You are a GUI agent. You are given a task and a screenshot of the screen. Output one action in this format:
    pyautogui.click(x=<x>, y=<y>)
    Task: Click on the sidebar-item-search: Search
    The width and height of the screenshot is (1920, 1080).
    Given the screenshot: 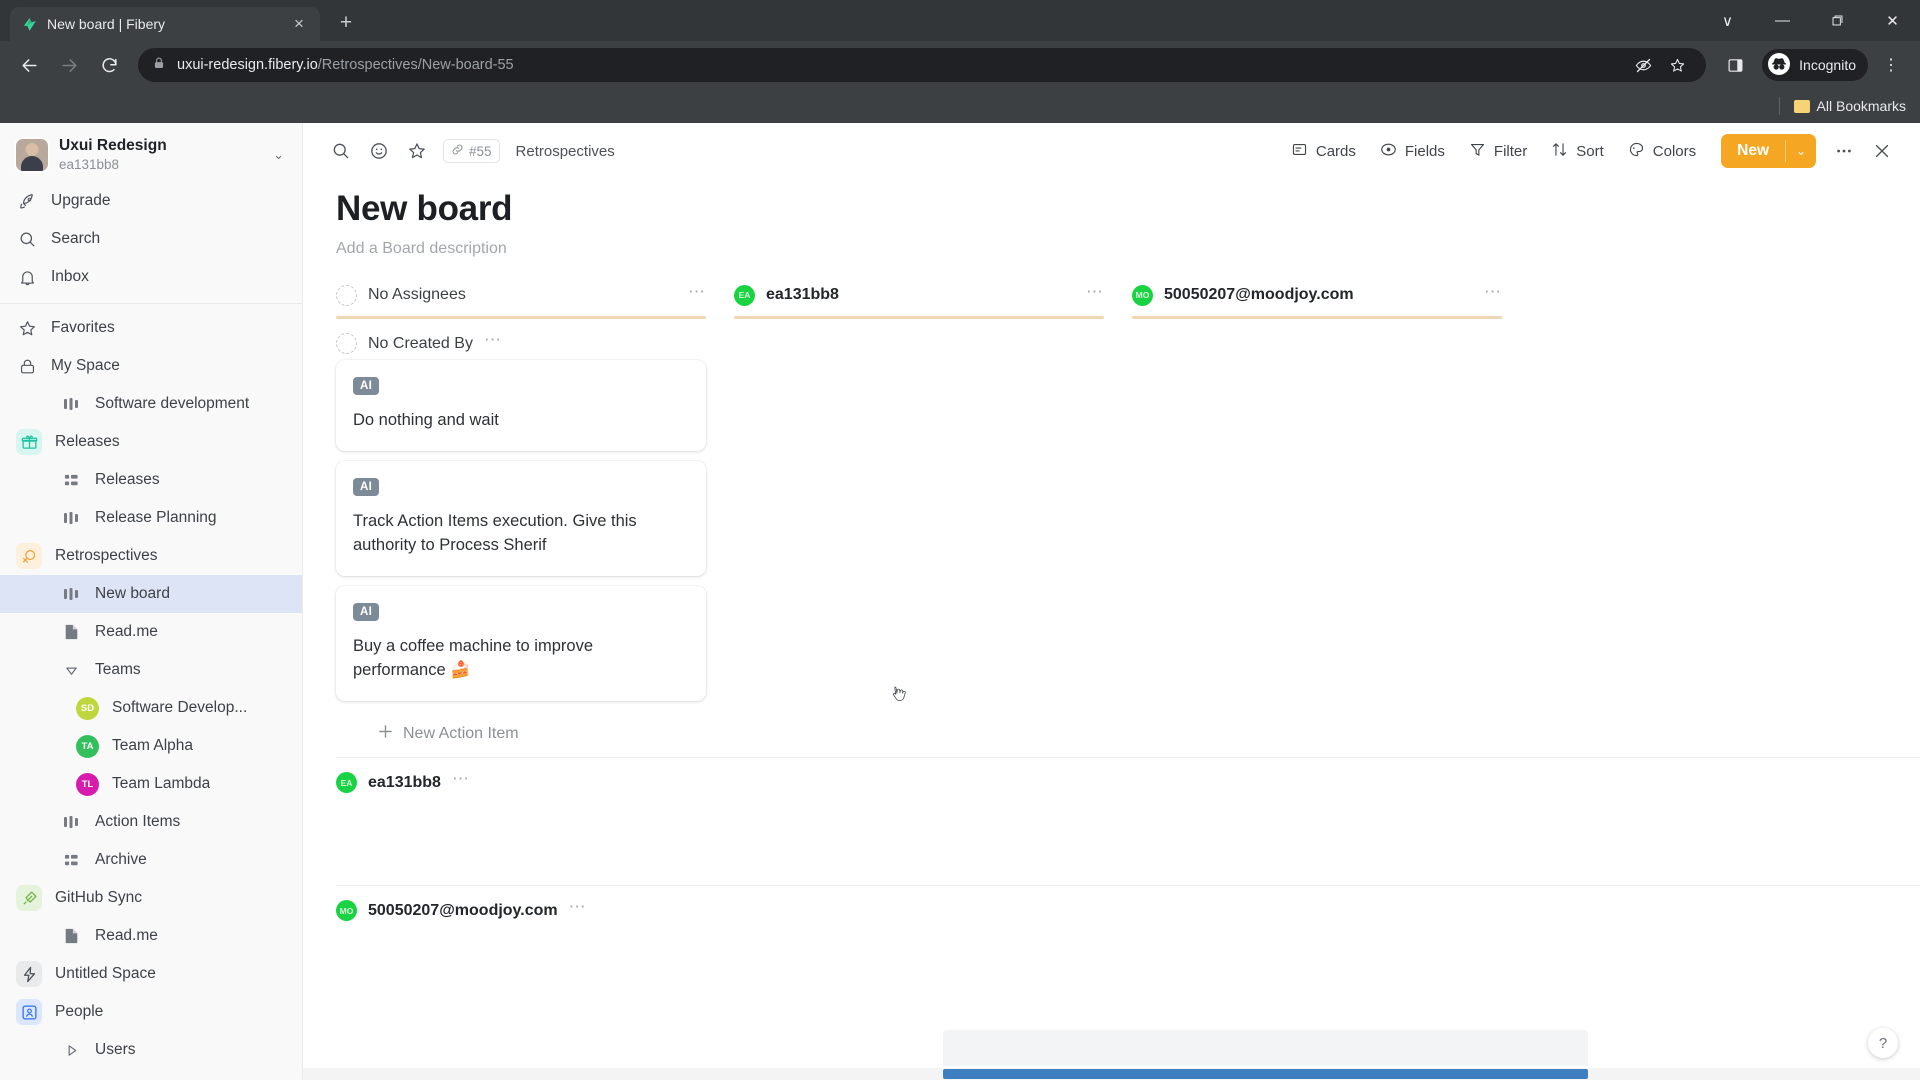 What is the action you would take?
    pyautogui.click(x=151, y=239)
    